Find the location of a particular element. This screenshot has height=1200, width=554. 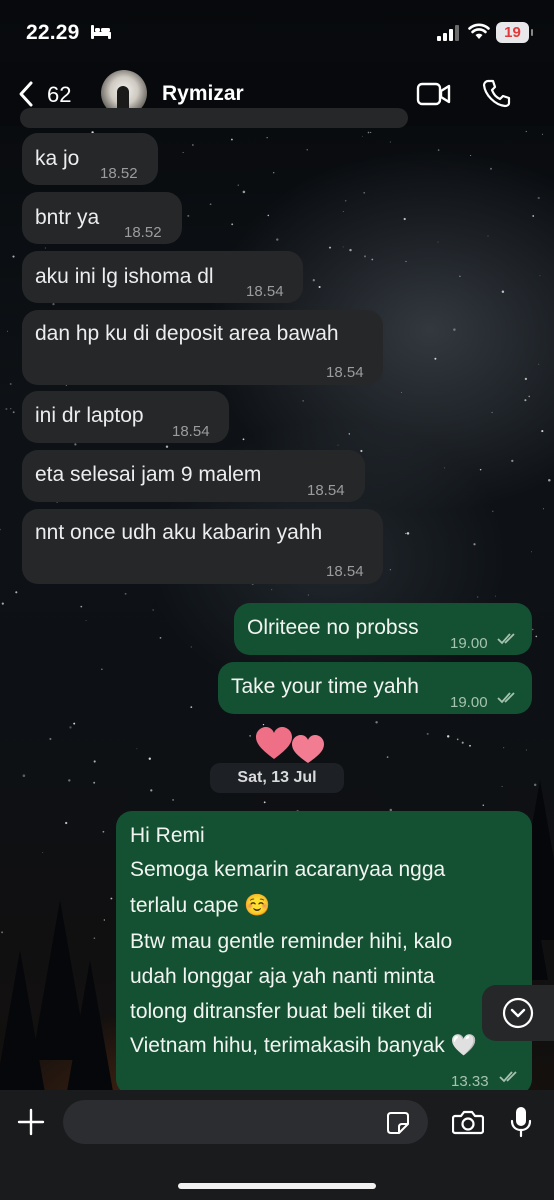

battery-level: 19 is located at coordinates (512, 32).